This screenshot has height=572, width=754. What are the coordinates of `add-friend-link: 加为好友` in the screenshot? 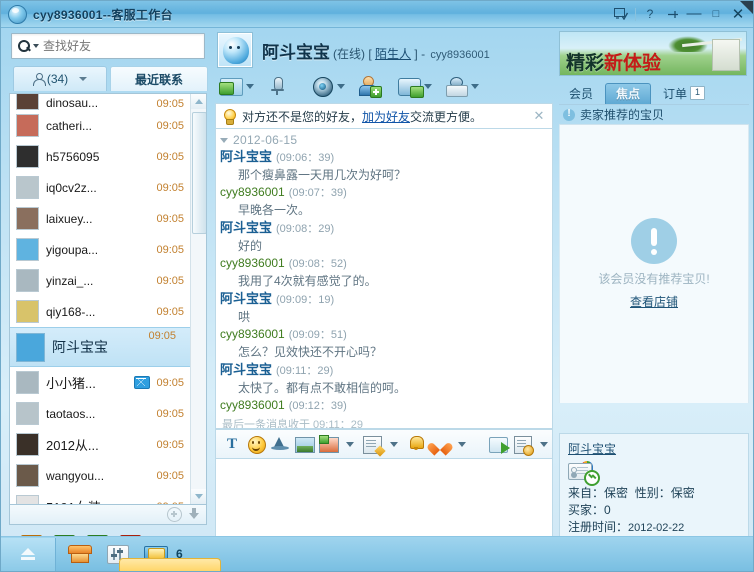 It's located at (386, 117).